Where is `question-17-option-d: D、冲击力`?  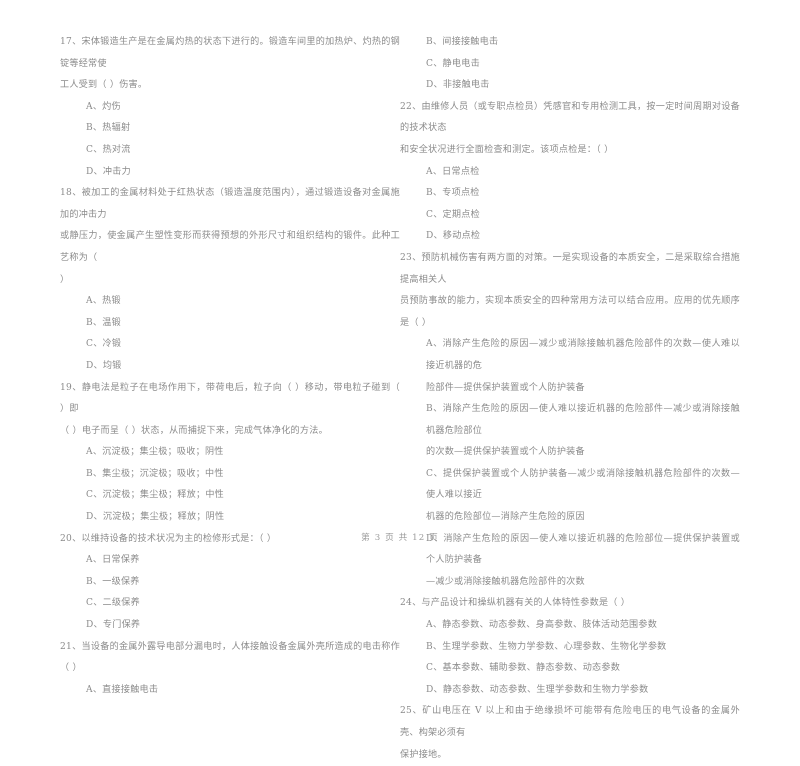 question-17-option-d: D、冲击力 is located at coordinates (230, 173).